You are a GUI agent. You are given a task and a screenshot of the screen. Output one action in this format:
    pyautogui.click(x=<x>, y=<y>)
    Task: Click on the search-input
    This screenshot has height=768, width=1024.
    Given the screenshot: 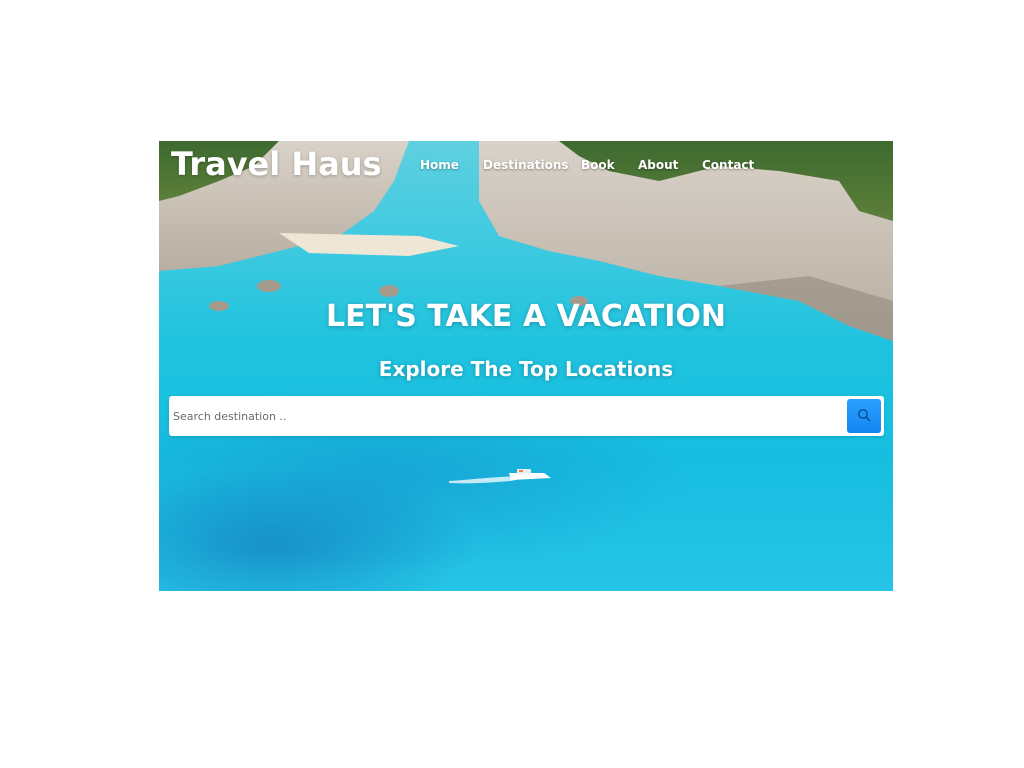 What is the action you would take?
    pyautogui.click(x=499, y=416)
    